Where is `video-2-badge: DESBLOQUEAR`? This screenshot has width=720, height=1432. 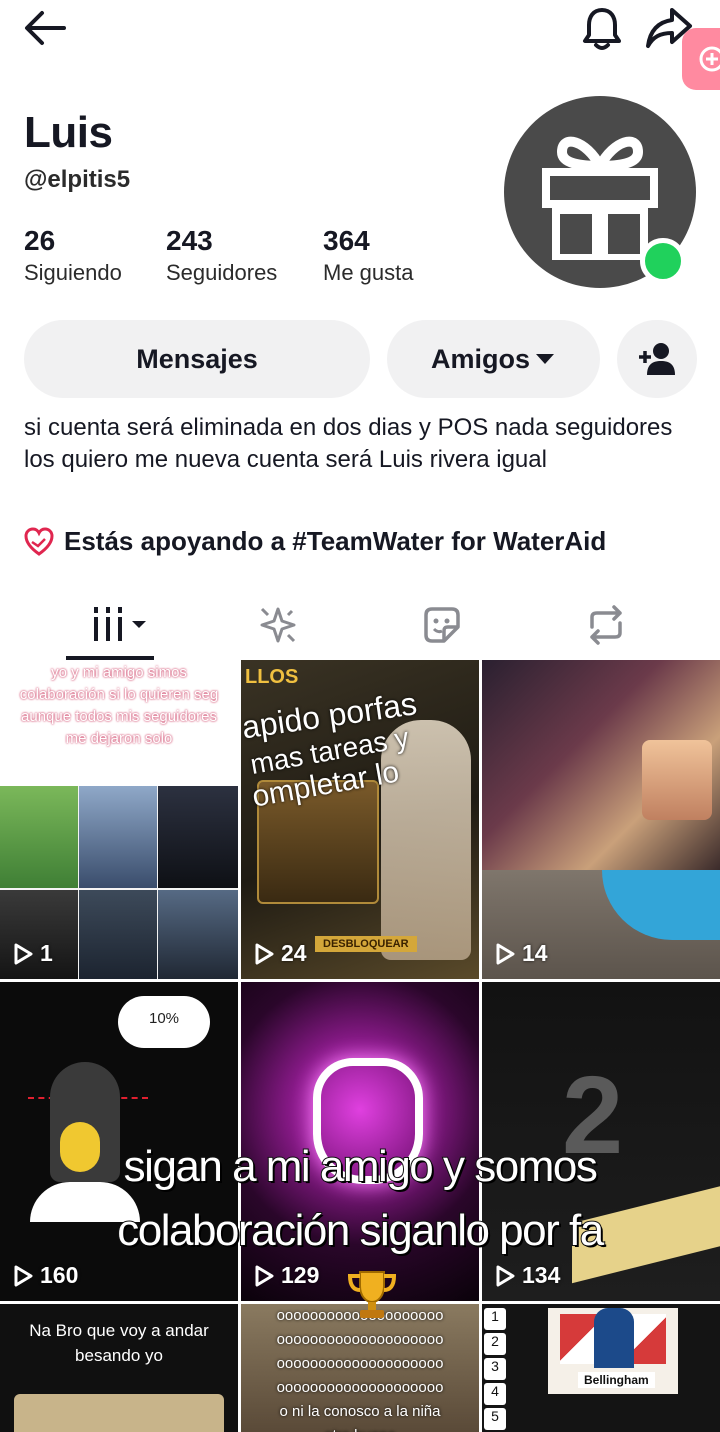
video-2-badge: DESBLOQUEAR is located at coordinates (366, 944).